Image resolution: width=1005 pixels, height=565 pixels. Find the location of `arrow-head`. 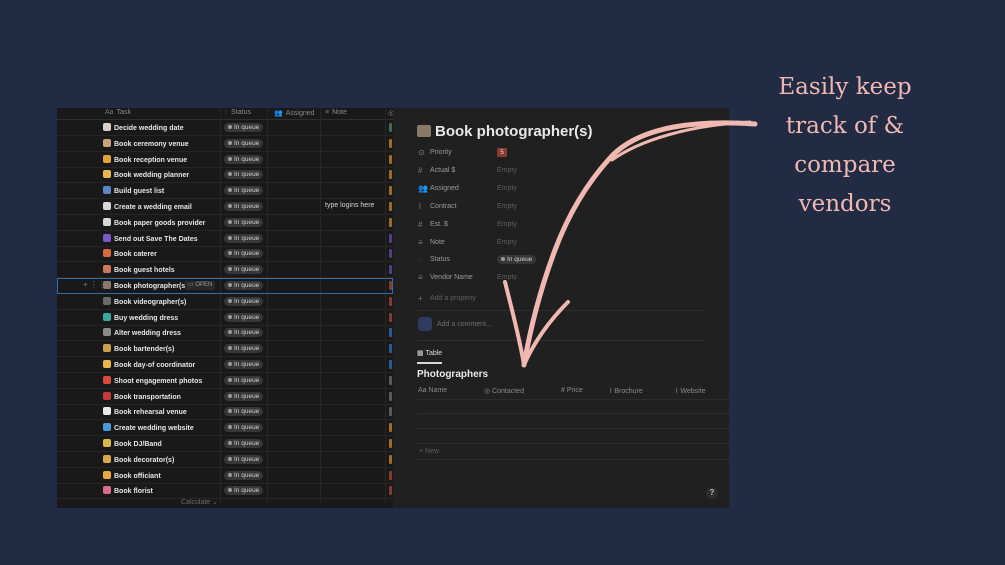

arrow-head is located at coordinates (536, 323).